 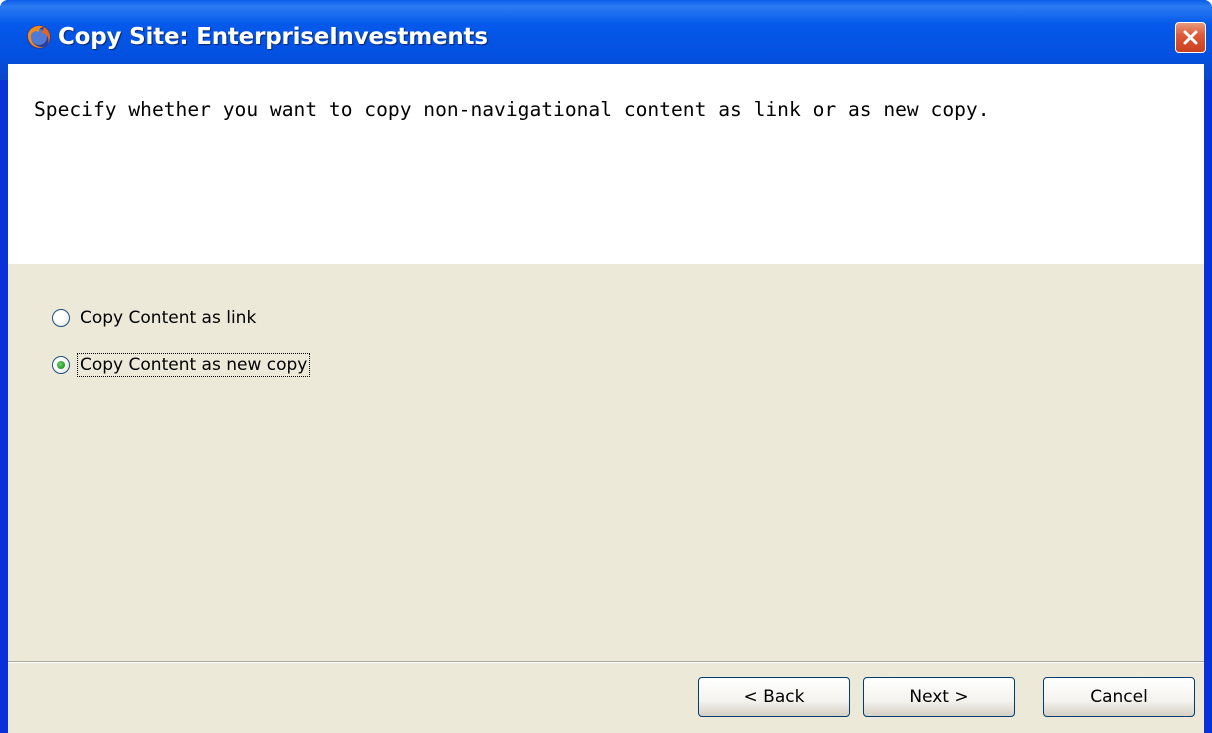 I want to click on window-title: Copy Site: EnterpriseInvestments, so click(x=273, y=37).